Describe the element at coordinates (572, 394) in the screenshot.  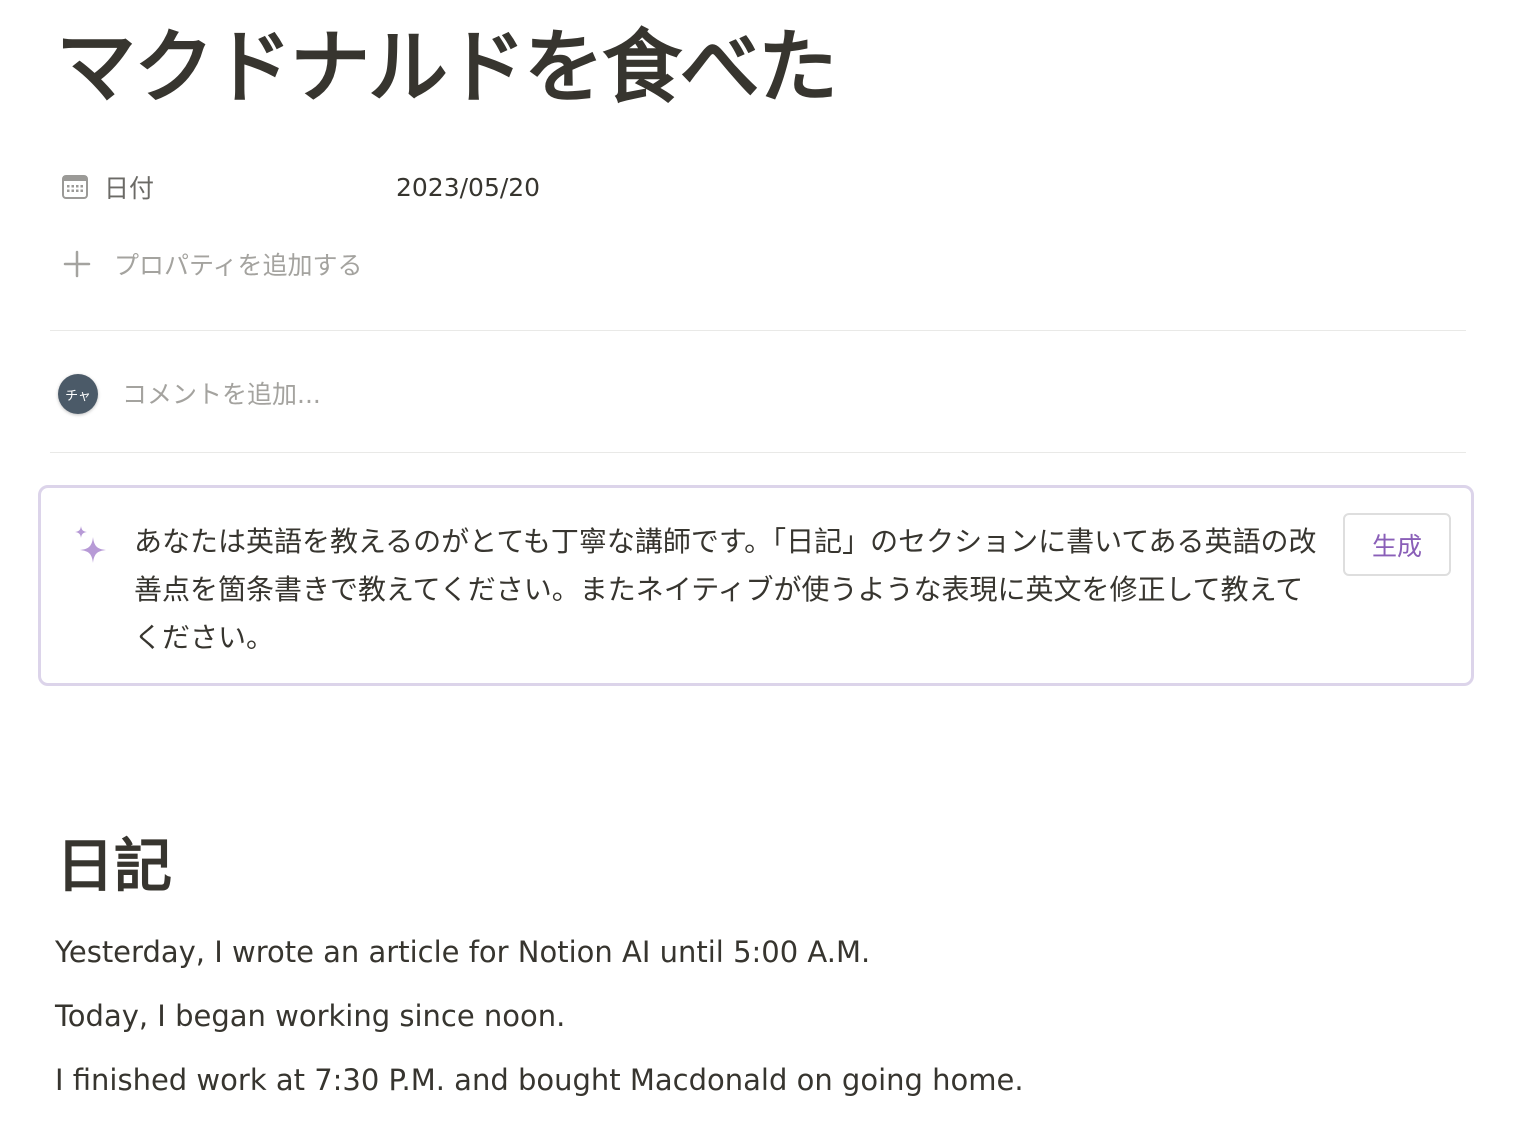
I see `comment-input` at that location.